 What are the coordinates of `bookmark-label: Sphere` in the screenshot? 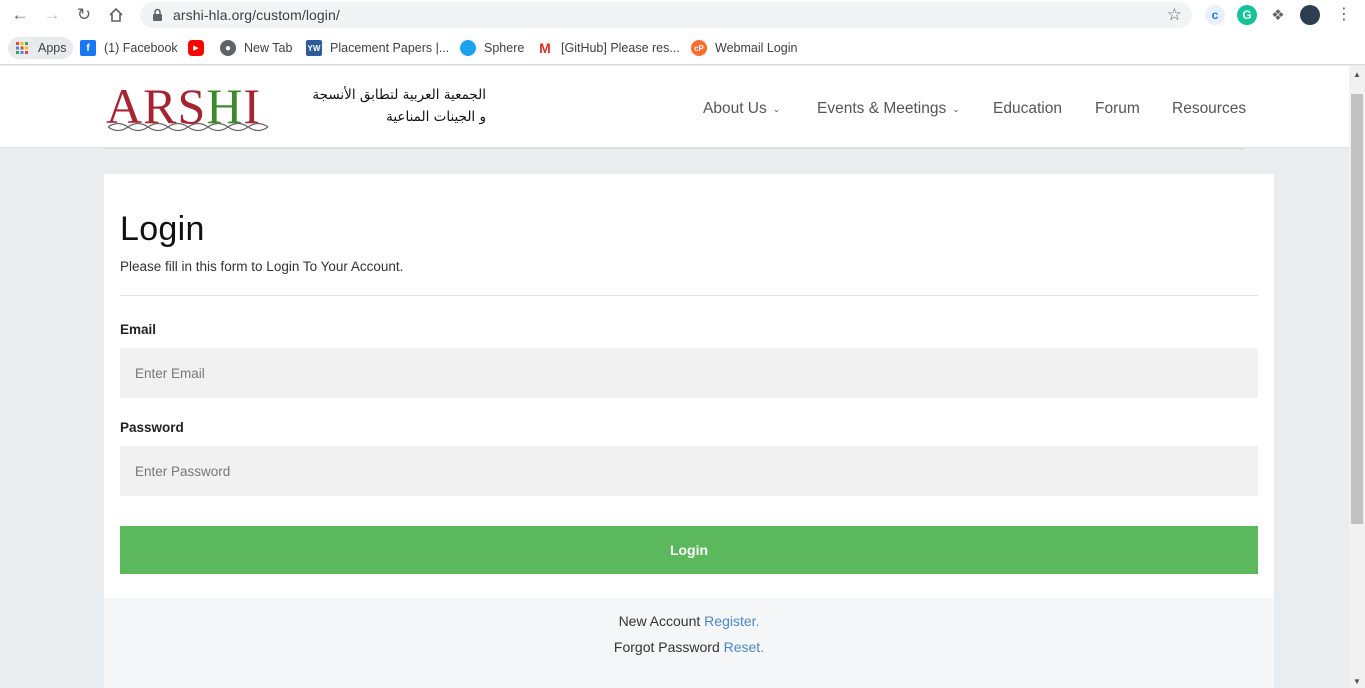 It's located at (504, 48).